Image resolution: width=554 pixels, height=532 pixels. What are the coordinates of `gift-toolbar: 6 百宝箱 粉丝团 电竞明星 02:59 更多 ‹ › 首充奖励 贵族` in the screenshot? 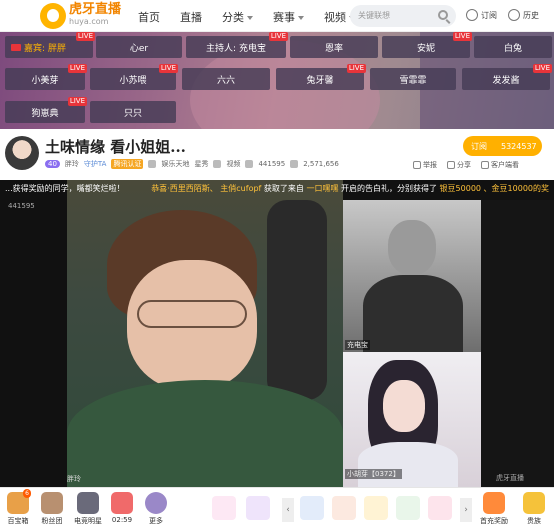 It's located at (277, 509).